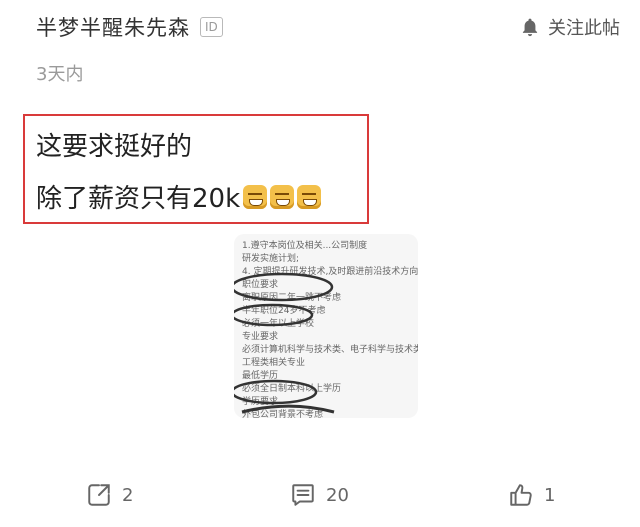 The width and height of the screenshot is (640, 527). What do you see at coordinates (337, 495) in the screenshot?
I see `comment-count: 20` at bounding box center [337, 495].